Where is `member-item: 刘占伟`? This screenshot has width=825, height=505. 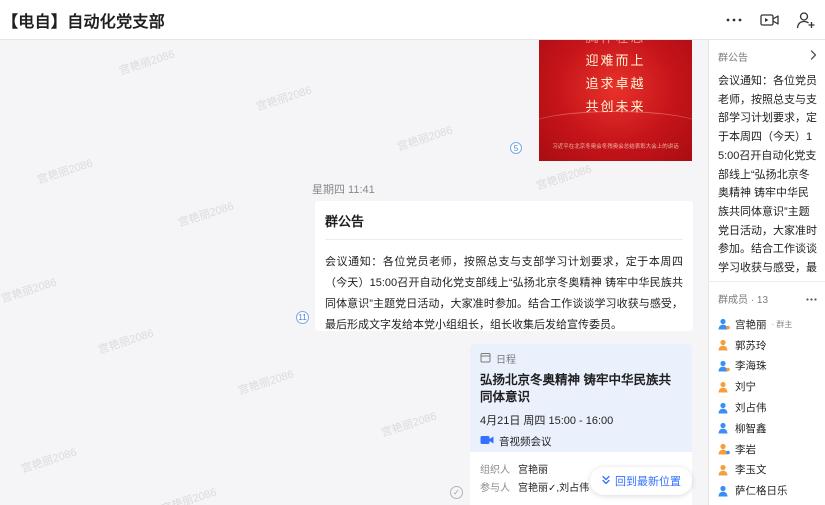
member-item: 刘占伟 is located at coordinates (767, 407).